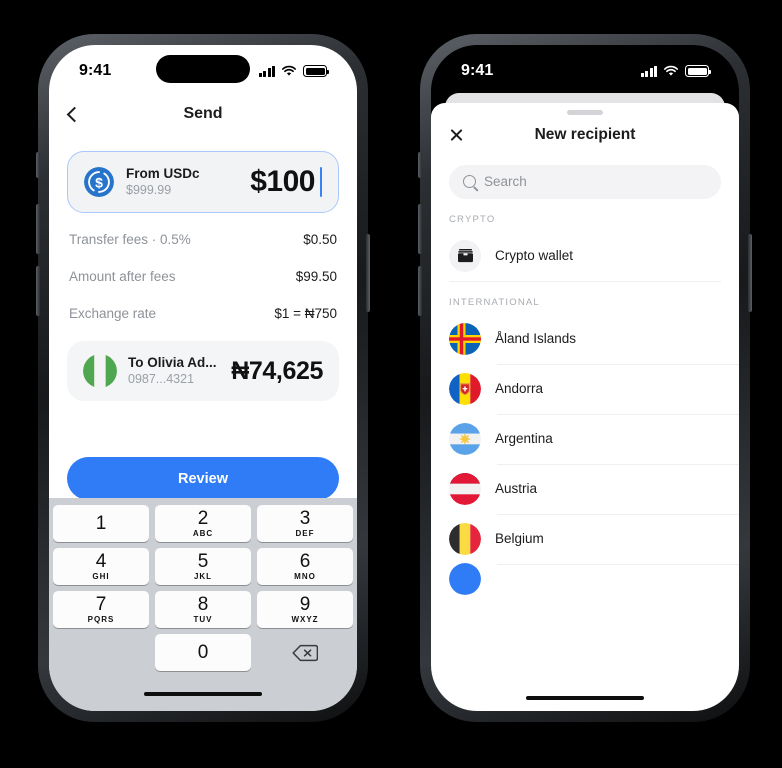 The height and width of the screenshot is (768, 782). I want to click on amount-card-texts: From USDc $999.99, so click(163, 182).